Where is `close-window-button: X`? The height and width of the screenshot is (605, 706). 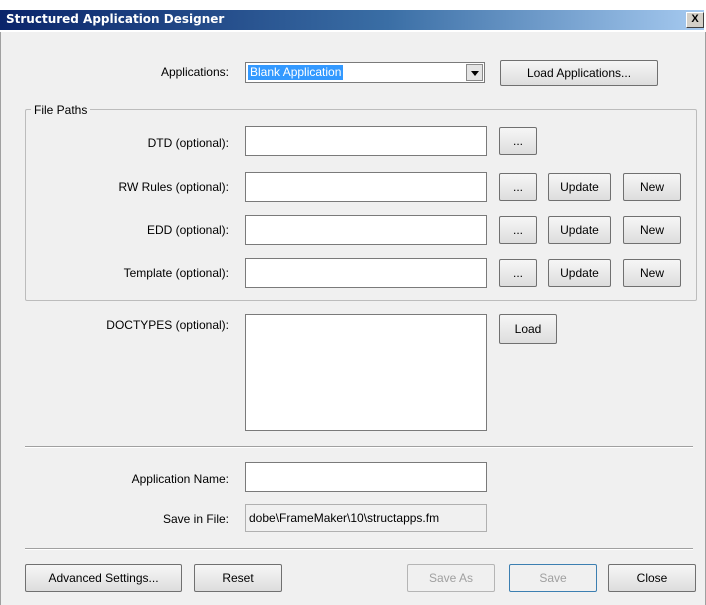
close-window-button: X is located at coordinates (695, 20).